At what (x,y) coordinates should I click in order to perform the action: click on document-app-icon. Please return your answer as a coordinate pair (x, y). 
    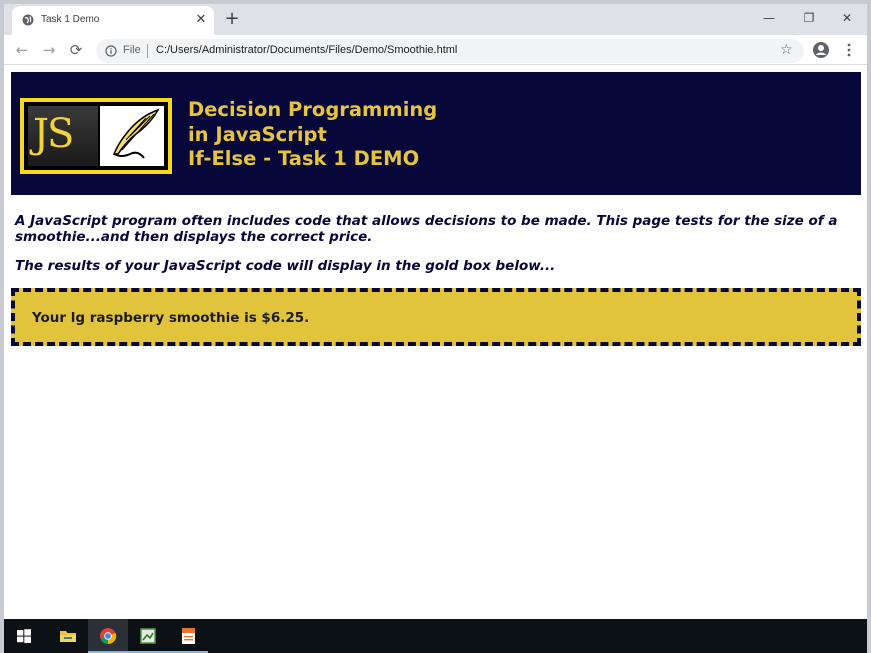
    Looking at the image, I should click on (188, 636).